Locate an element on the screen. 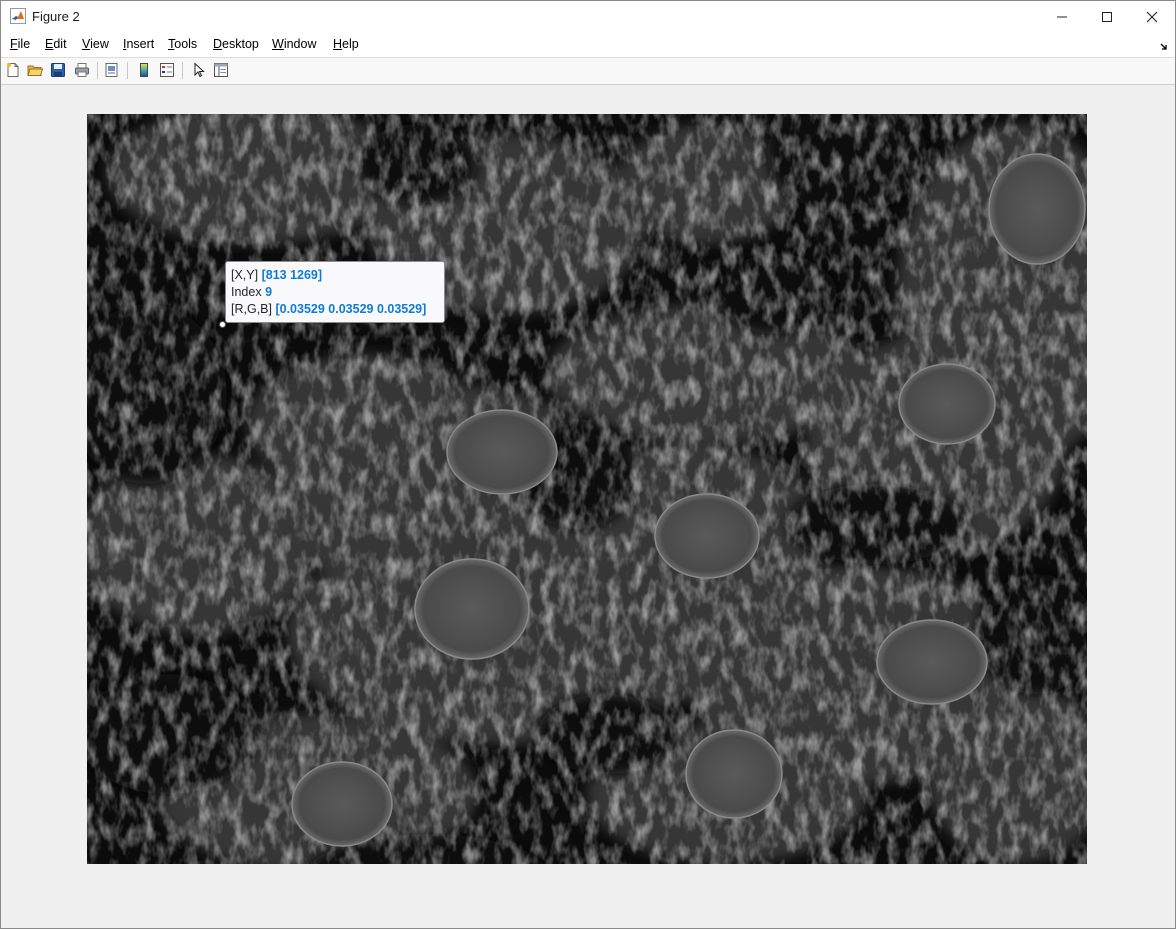  maximize-button is located at coordinates (1107, 16).